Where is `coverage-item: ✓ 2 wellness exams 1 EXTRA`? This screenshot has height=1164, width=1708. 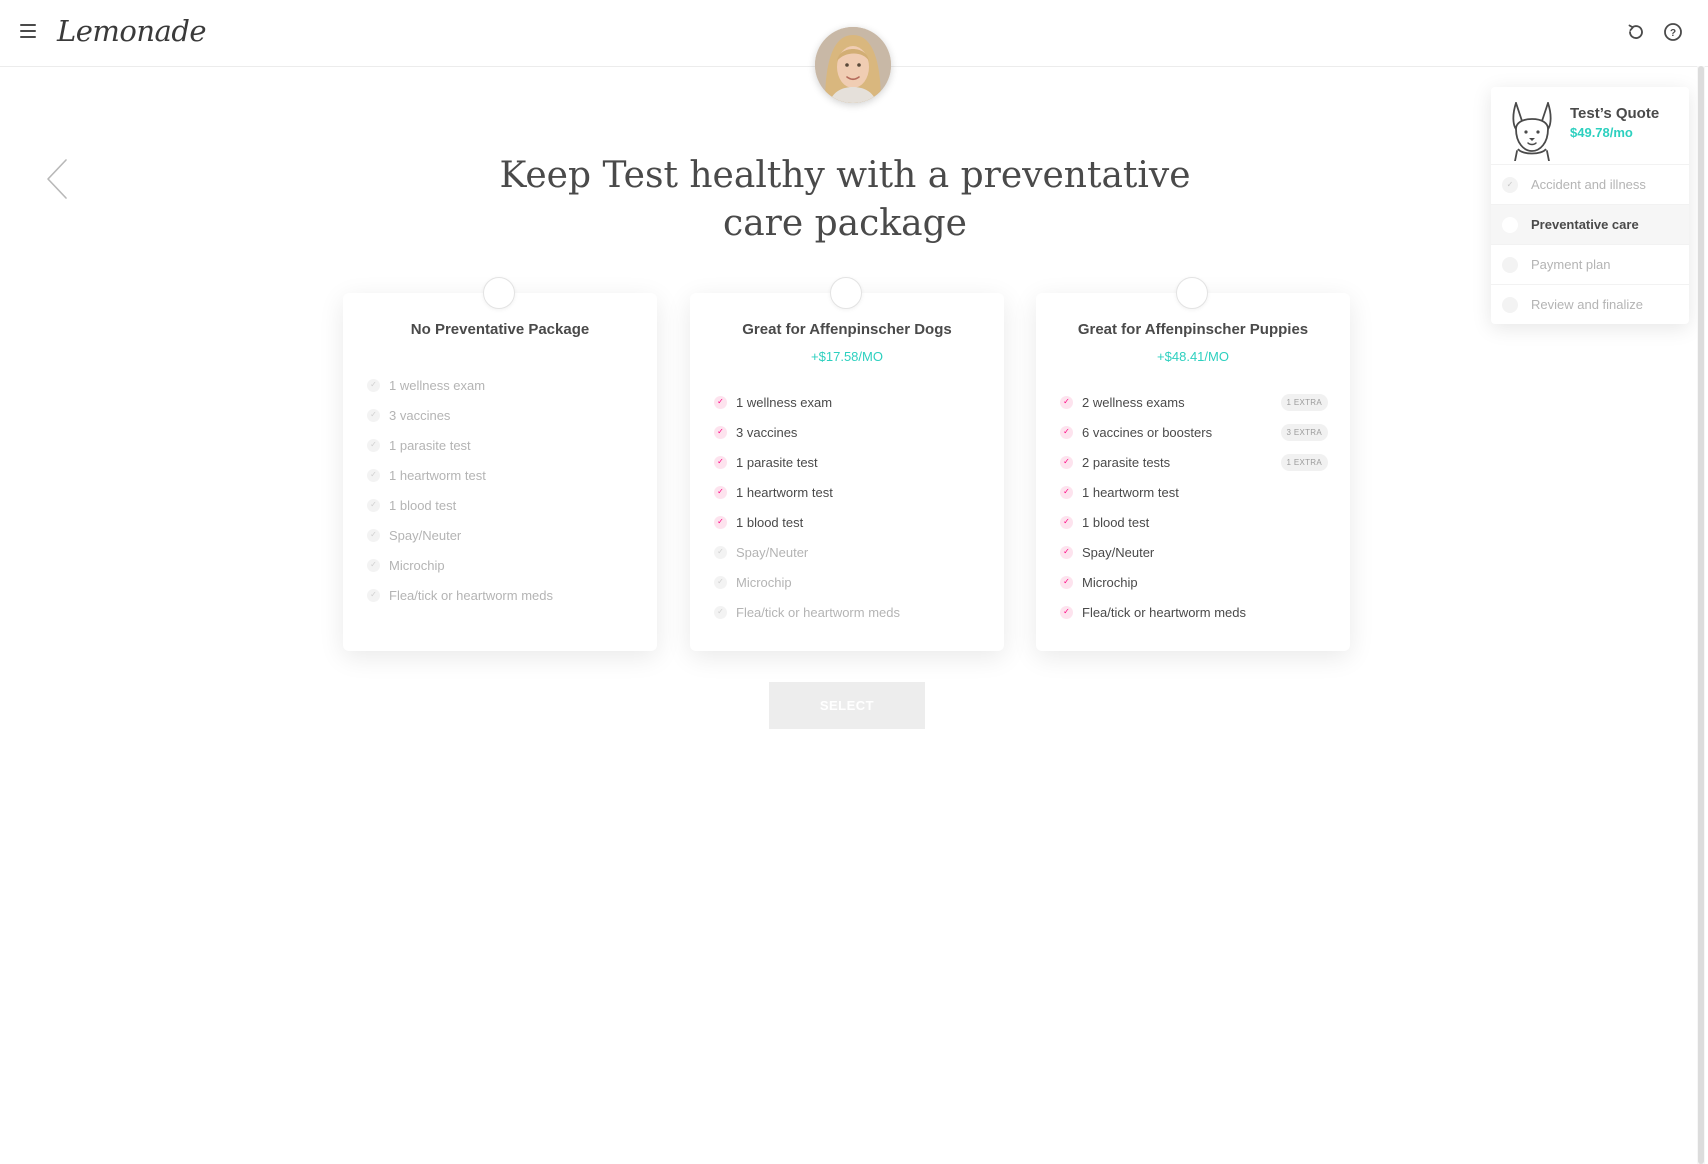 coverage-item: ✓ 2 wellness exams 1 EXTRA is located at coordinates (1194, 402).